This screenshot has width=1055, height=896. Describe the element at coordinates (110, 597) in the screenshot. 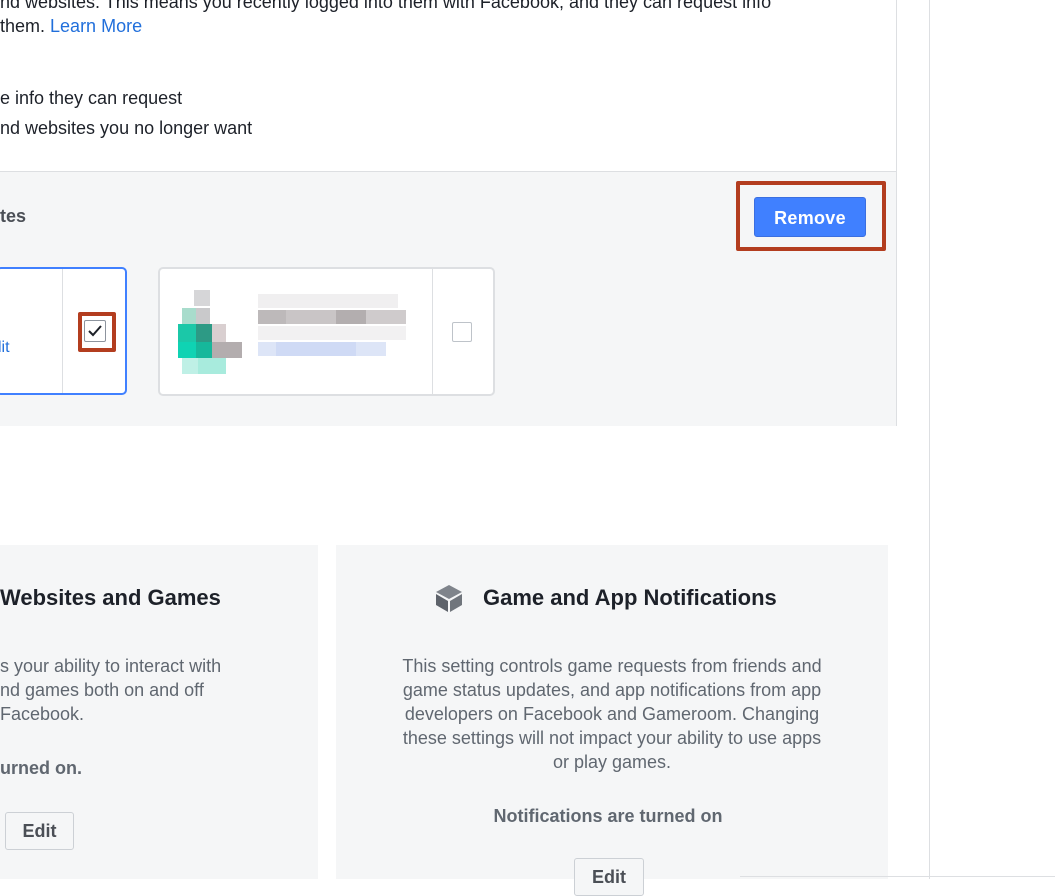

I see `apps-websites-games-title: Websites and Games` at that location.